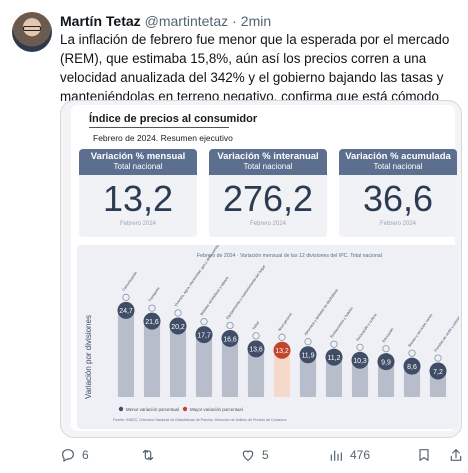 This screenshot has width=468, height=473. I want to click on category-label: Restaurantes y hoteles, so click(342, 322).